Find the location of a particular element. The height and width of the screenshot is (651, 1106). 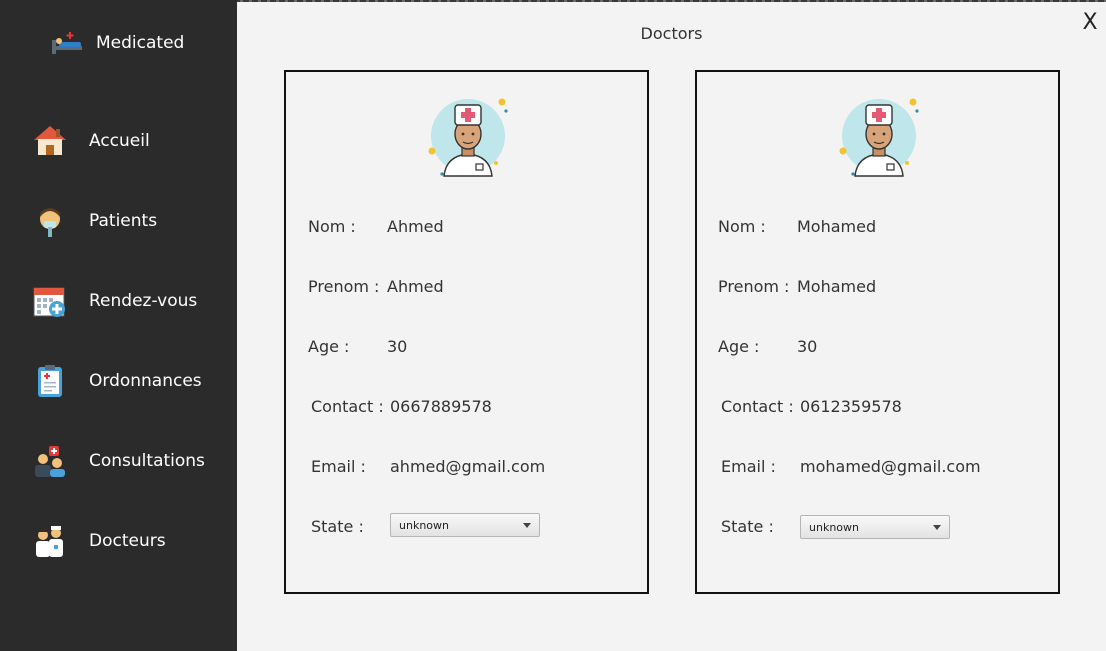

email-value: mohamed@gmail.com is located at coordinates (890, 466).